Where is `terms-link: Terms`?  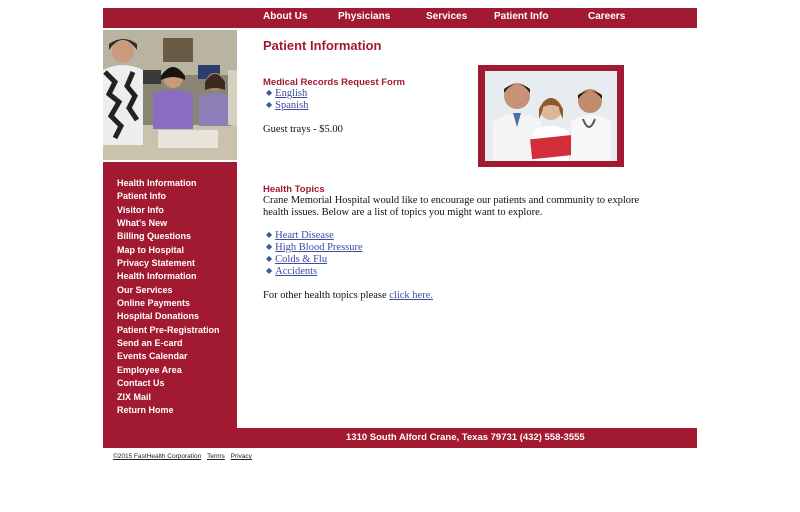
terms-link: Terms is located at coordinates (216, 456).